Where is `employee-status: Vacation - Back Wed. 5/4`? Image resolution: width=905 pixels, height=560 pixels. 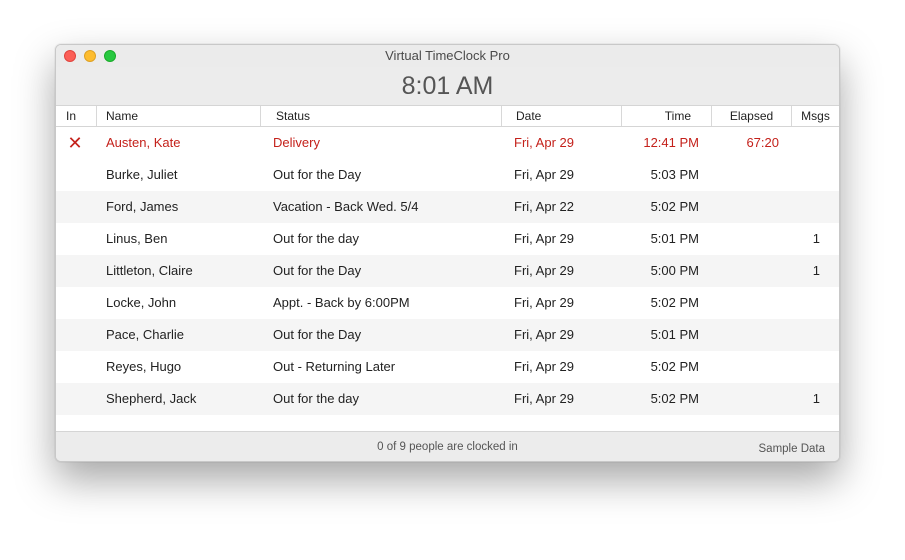 employee-status: Vacation - Back Wed. 5/4 is located at coordinates (346, 206).